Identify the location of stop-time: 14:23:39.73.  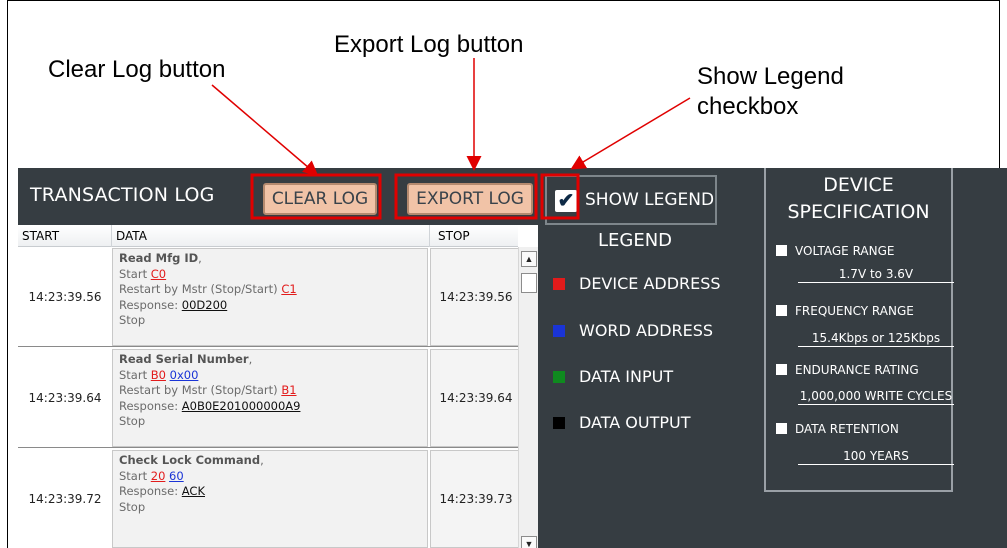
(476, 499).